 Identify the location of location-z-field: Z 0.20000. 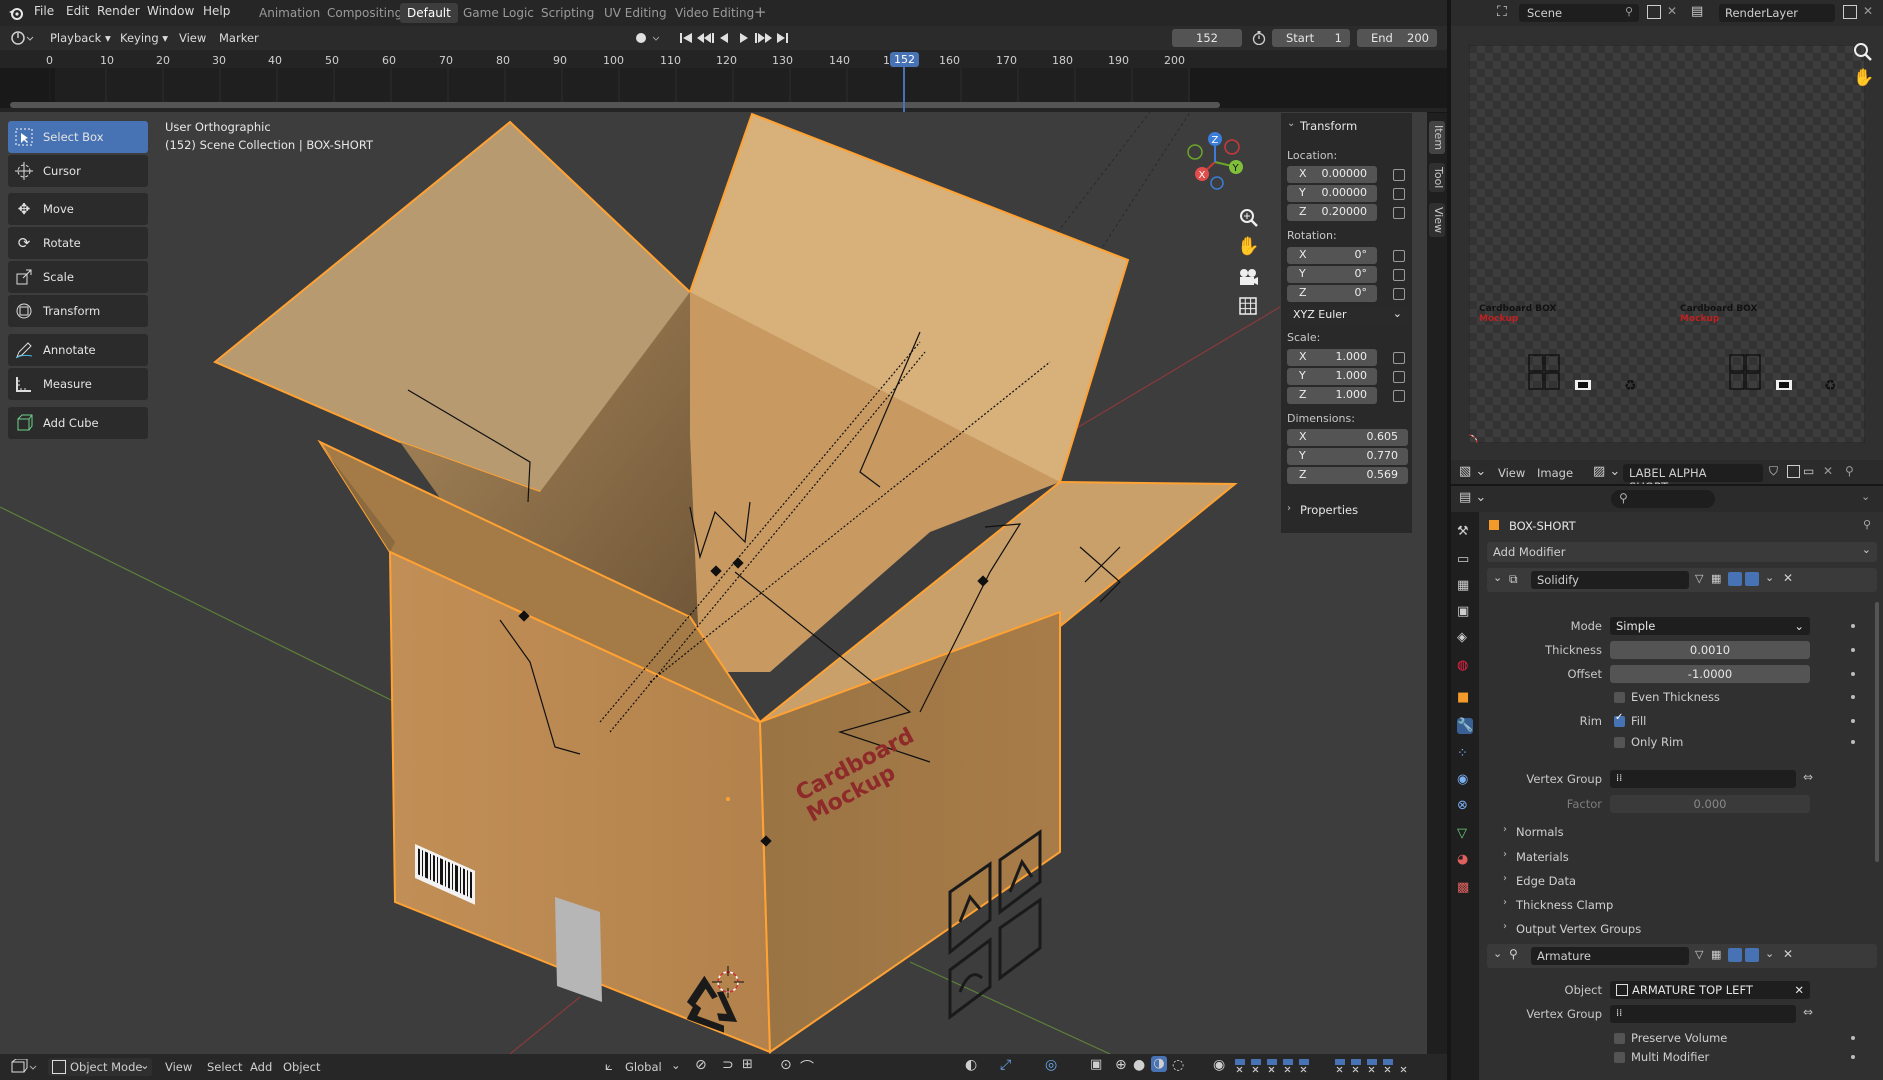
(1332, 212).